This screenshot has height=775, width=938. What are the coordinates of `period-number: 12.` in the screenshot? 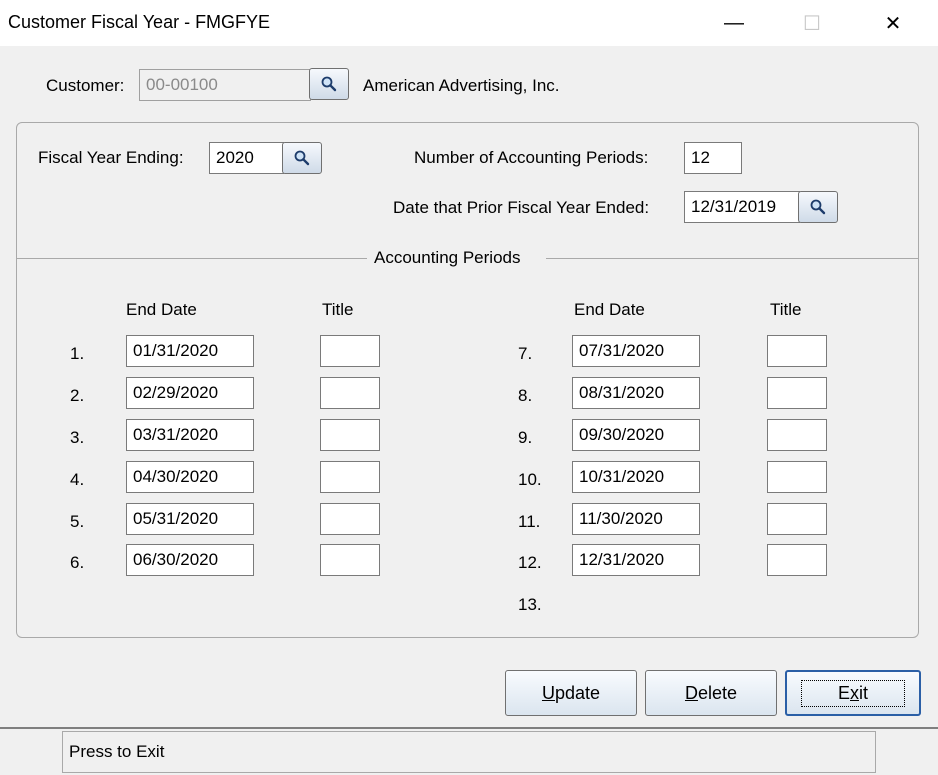 It's located at (530, 562).